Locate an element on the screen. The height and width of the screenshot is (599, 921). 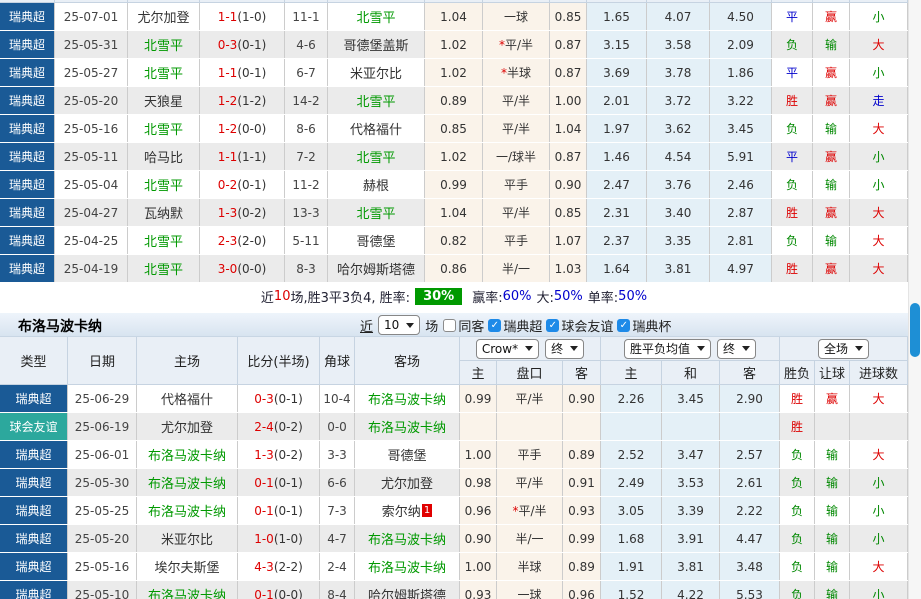
scope-select: 全场 is located at coordinates (843, 348).